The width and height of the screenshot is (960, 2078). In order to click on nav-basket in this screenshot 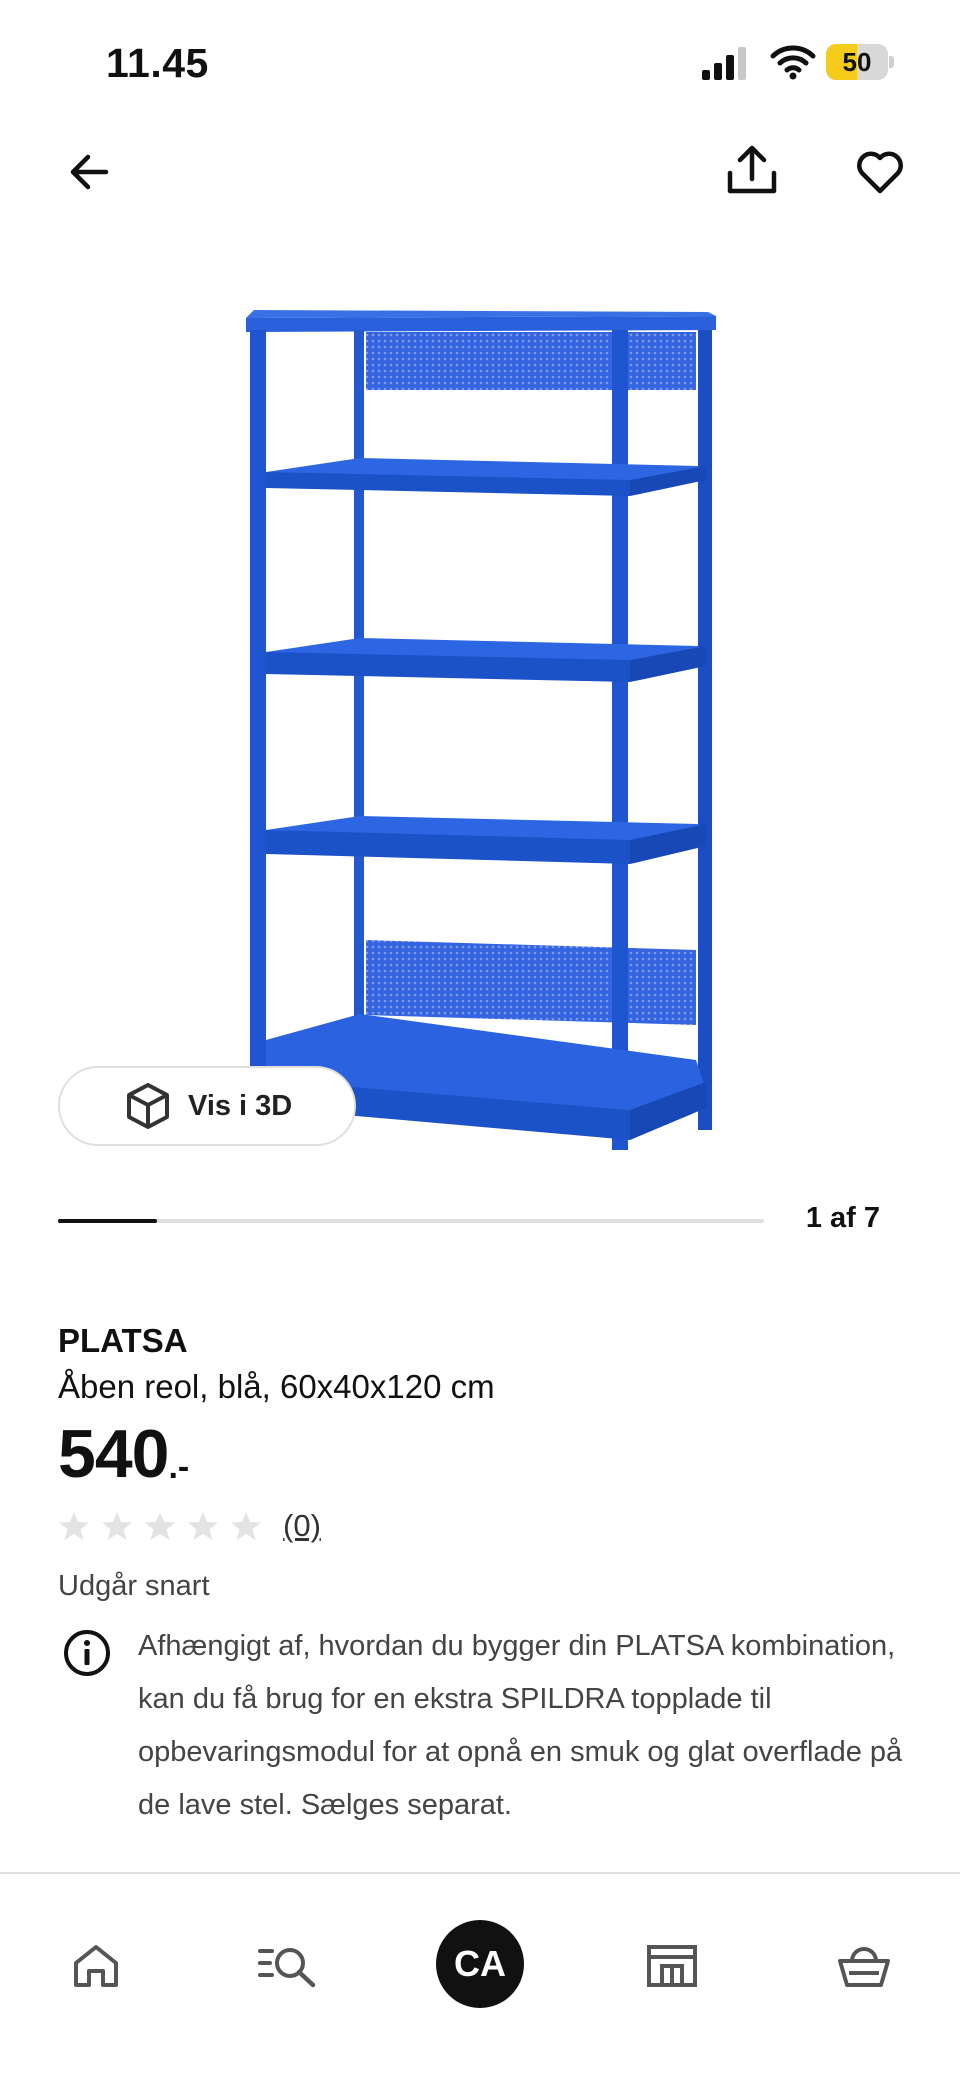, I will do `click(864, 1966)`.